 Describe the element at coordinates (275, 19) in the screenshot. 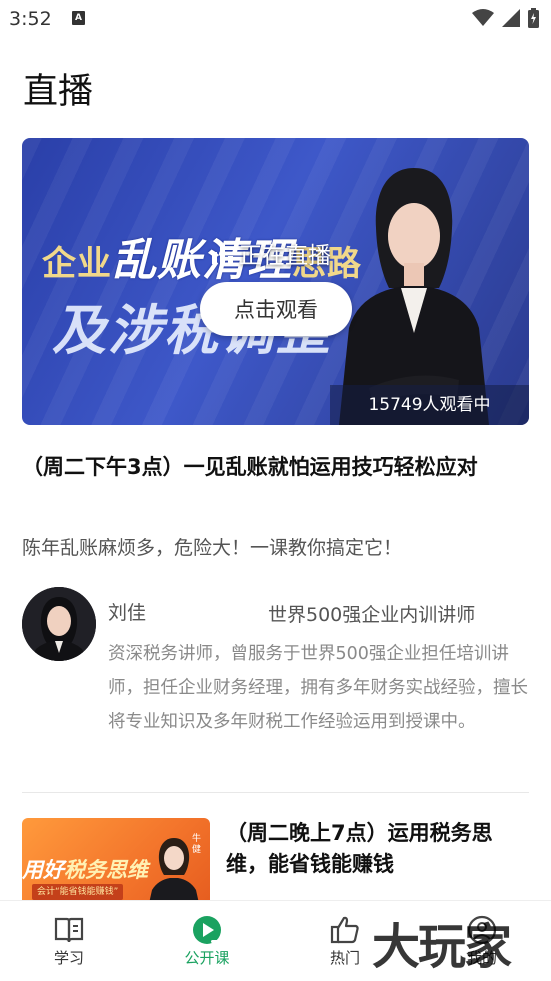

I see `status-bar: 3:52 A` at that location.